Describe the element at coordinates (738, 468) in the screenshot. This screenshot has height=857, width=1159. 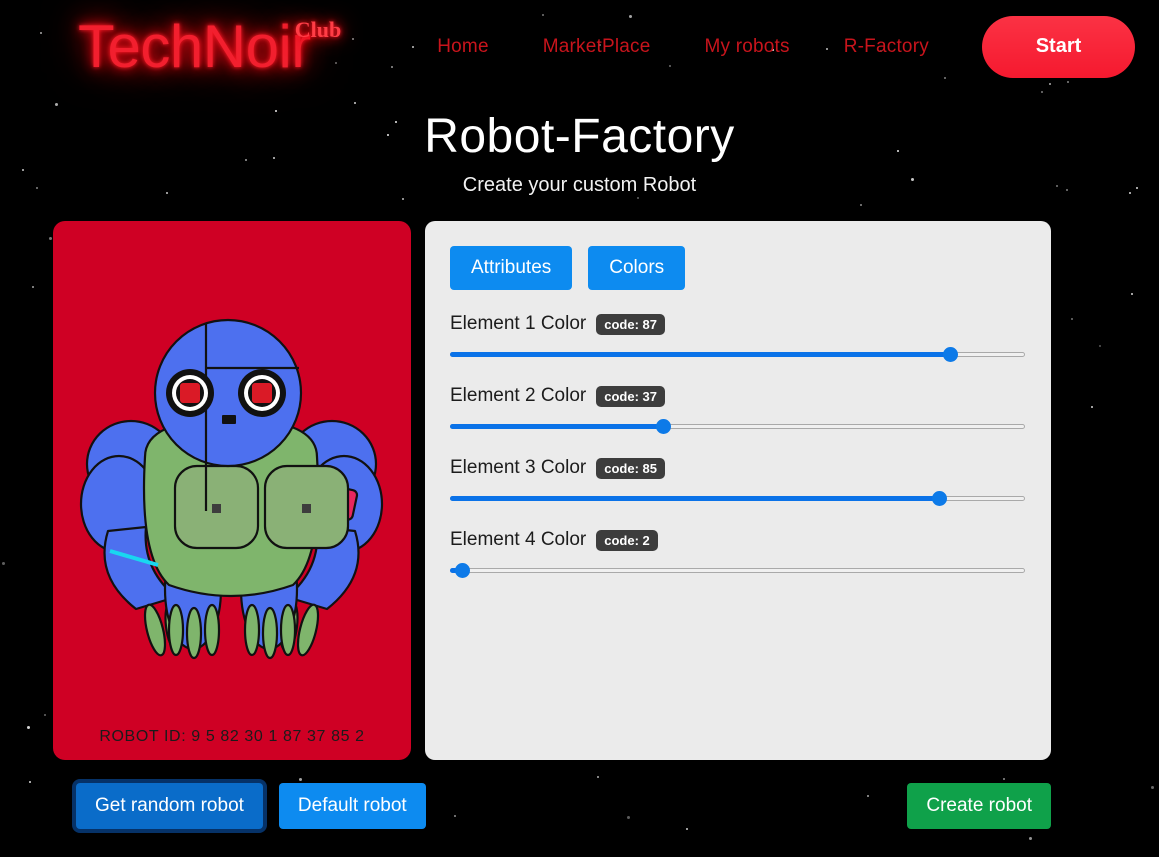
I see `slider-label-row: Element 3 Color code: 85` at that location.